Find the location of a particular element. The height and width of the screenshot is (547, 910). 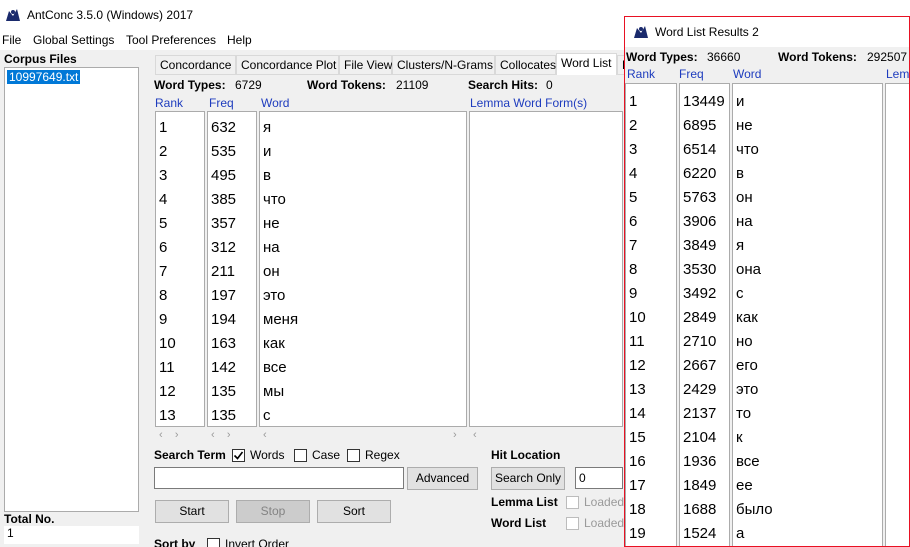

search-term-input is located at coordinates (279, 478).